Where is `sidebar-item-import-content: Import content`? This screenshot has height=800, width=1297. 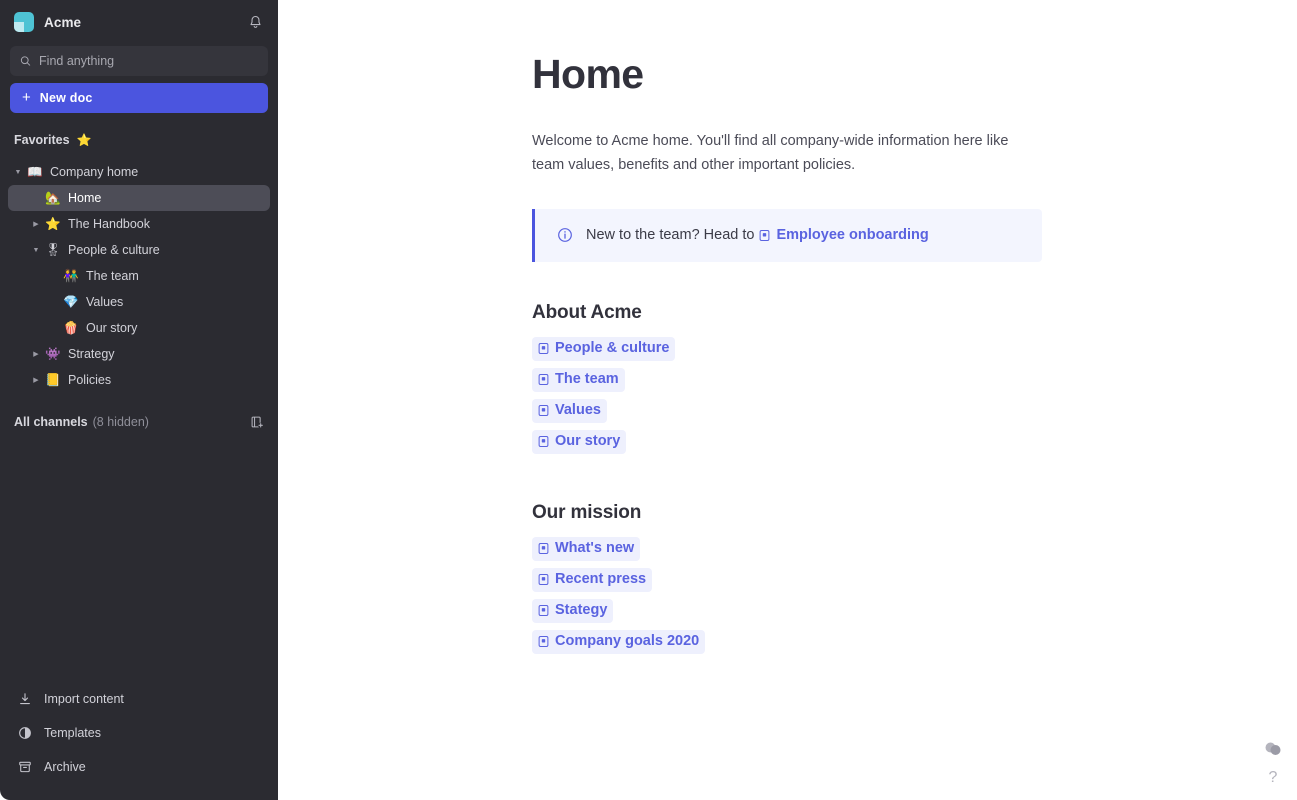 sidebar-item-import-content: Import content is located at coordinates (139, 699).